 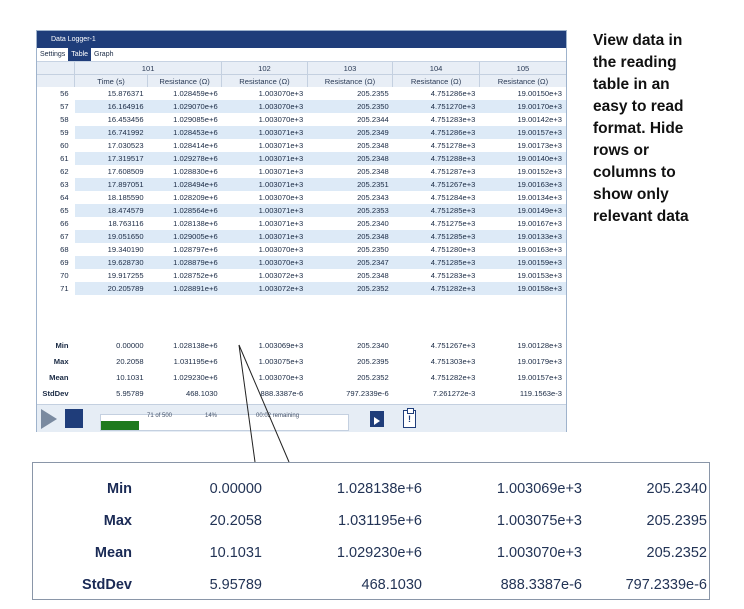 I want to click on zoom-stat-value: 20.2058, so click(x=235, y=521).